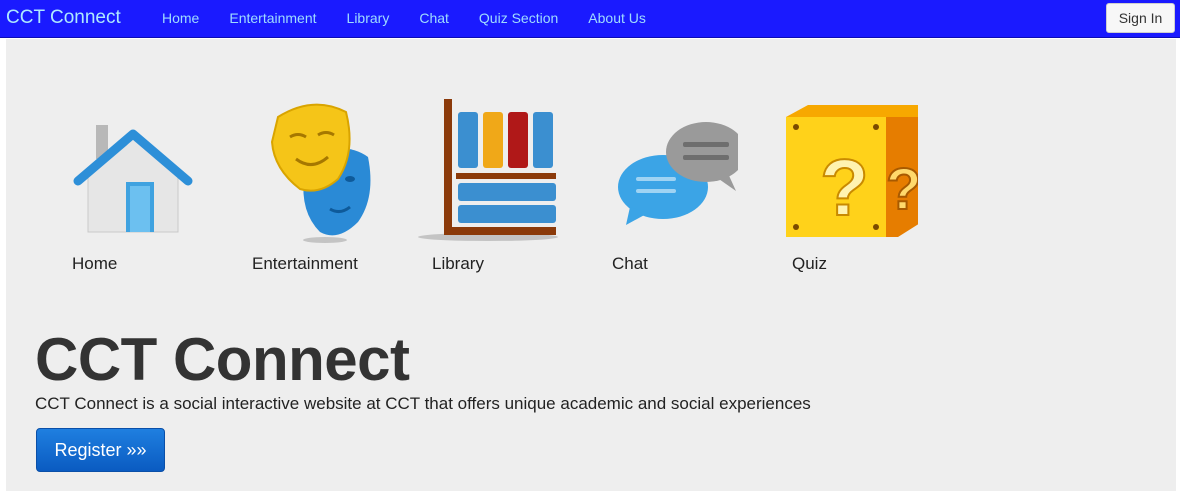 The image size is (1180, 491). What do you see at coordinates (368, 19) in the screenshot?
I see `nav-link-library: Library` at bounding box center [368, 19].